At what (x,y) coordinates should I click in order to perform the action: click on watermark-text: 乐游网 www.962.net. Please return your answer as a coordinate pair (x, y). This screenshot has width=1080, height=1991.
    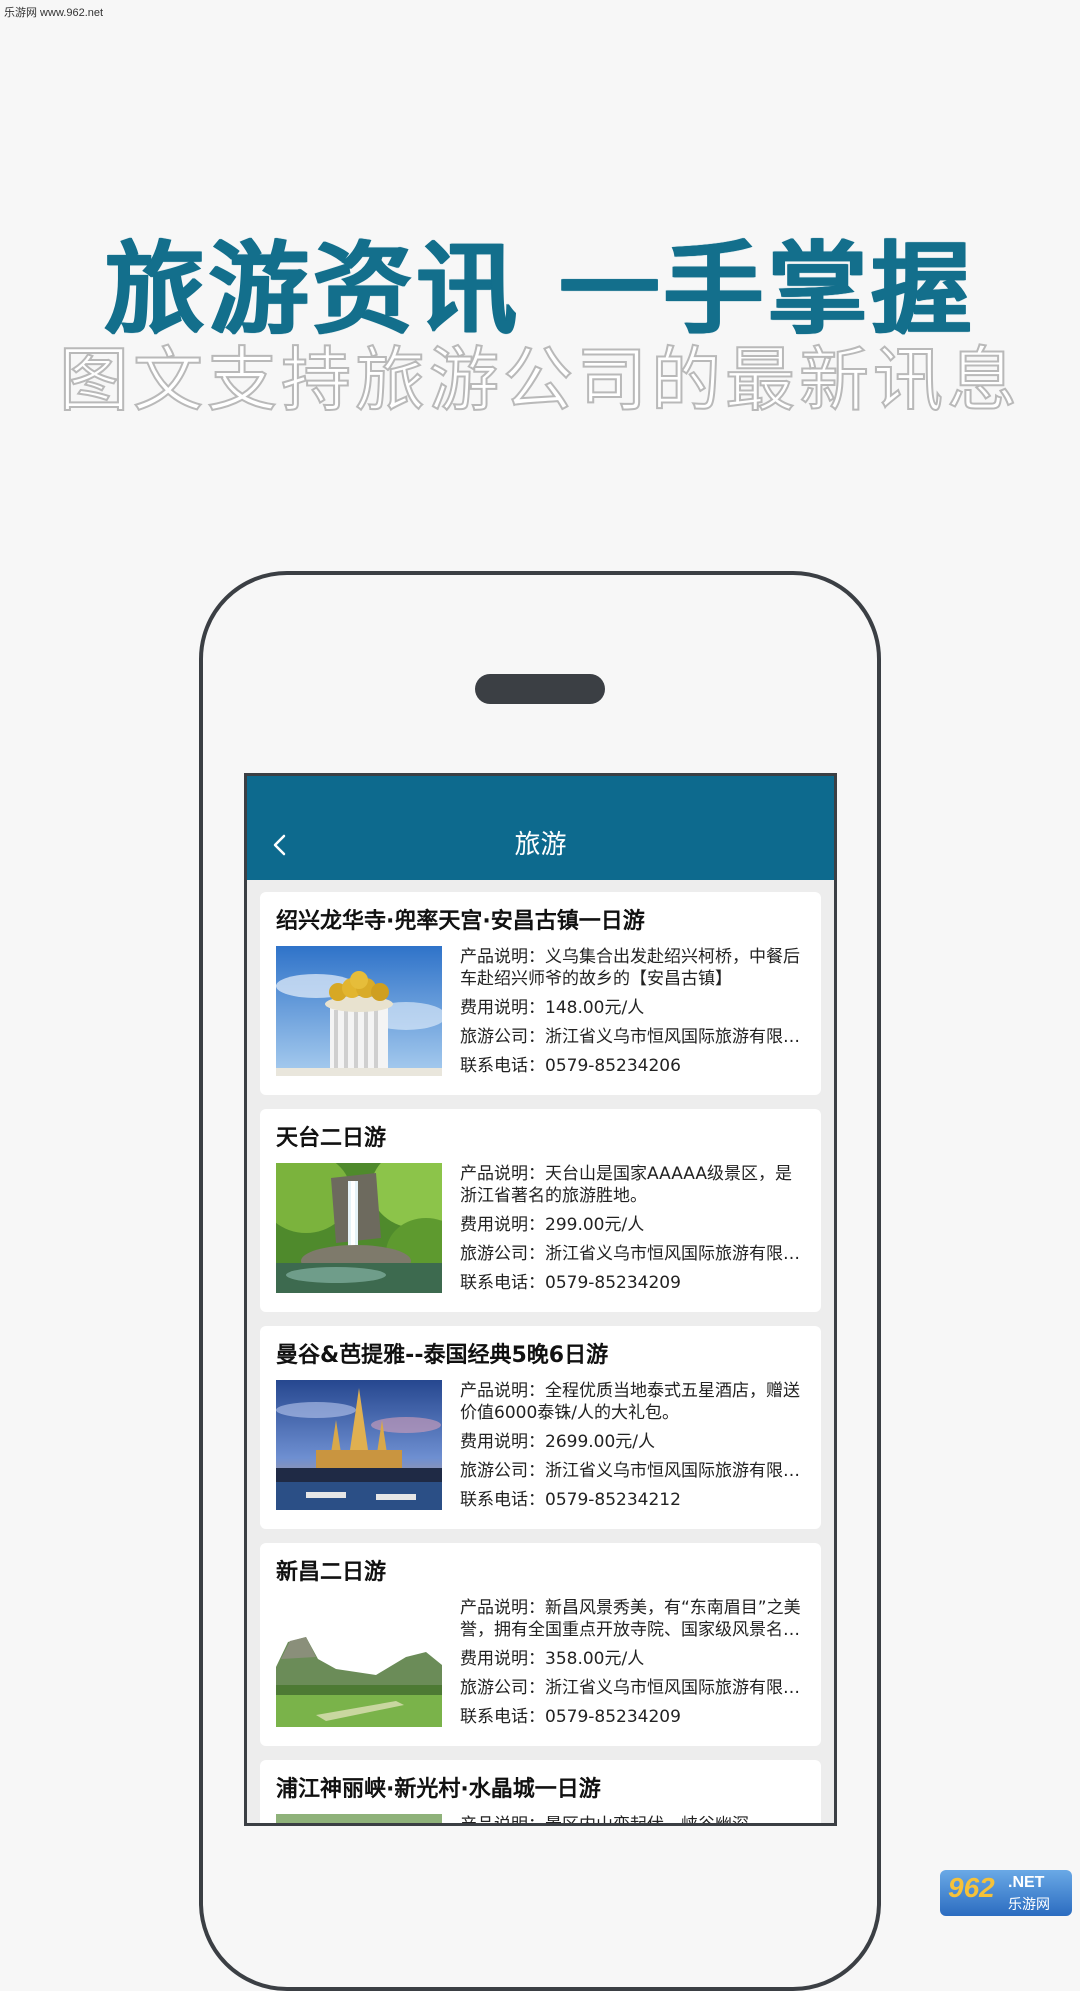
    Looking at the image, I should click on (54, 13).